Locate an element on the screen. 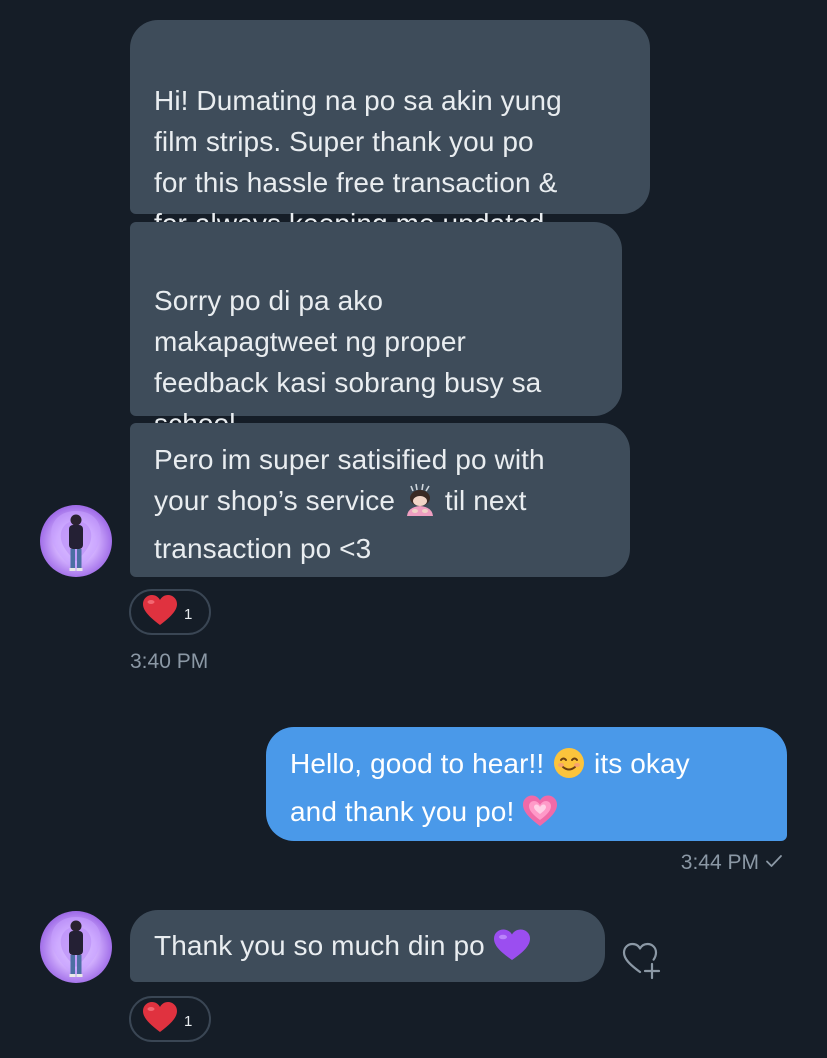 This screenshot has width=827, height=1058. heart-plus-icon is located at coordinates (644, 964).